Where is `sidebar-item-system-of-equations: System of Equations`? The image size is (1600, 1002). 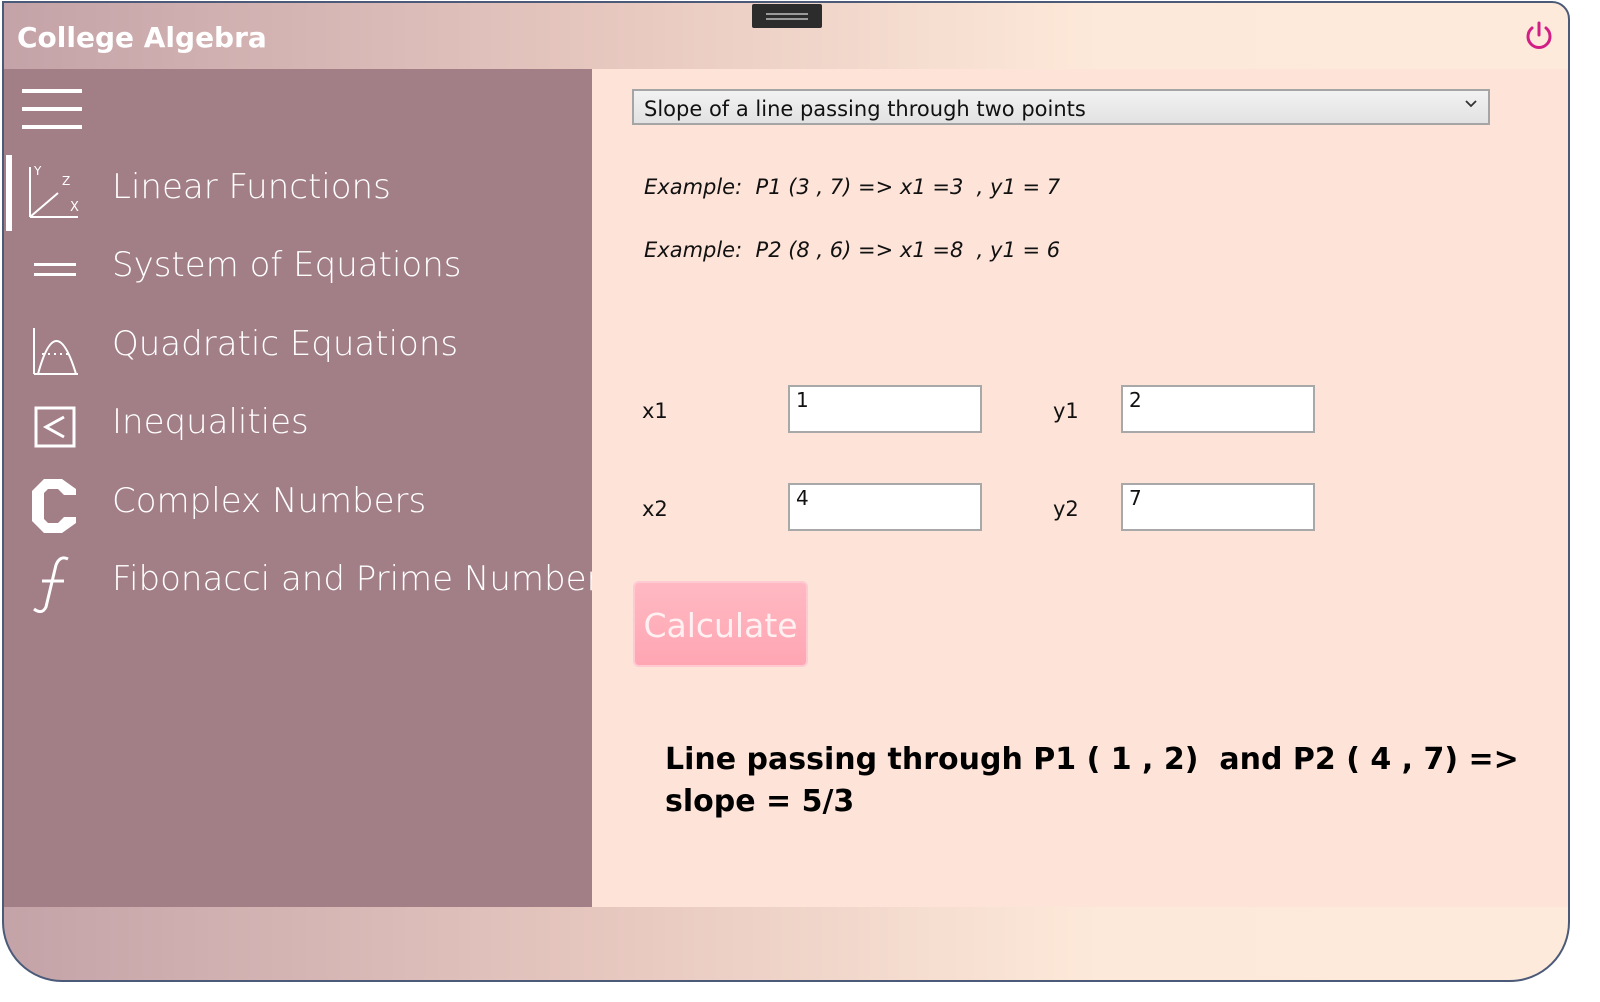
sidebar-item-system-of-equations: System of Equations is located at coordinates (298, 268).